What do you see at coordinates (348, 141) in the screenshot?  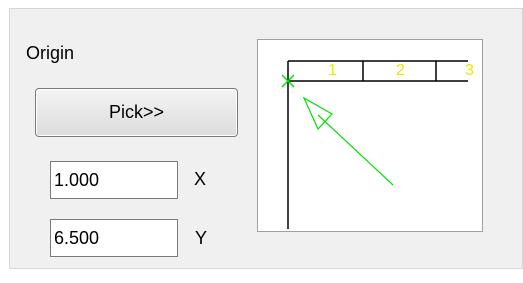 I see `pointer-arrow-icon` at bounding box center [348, 141].